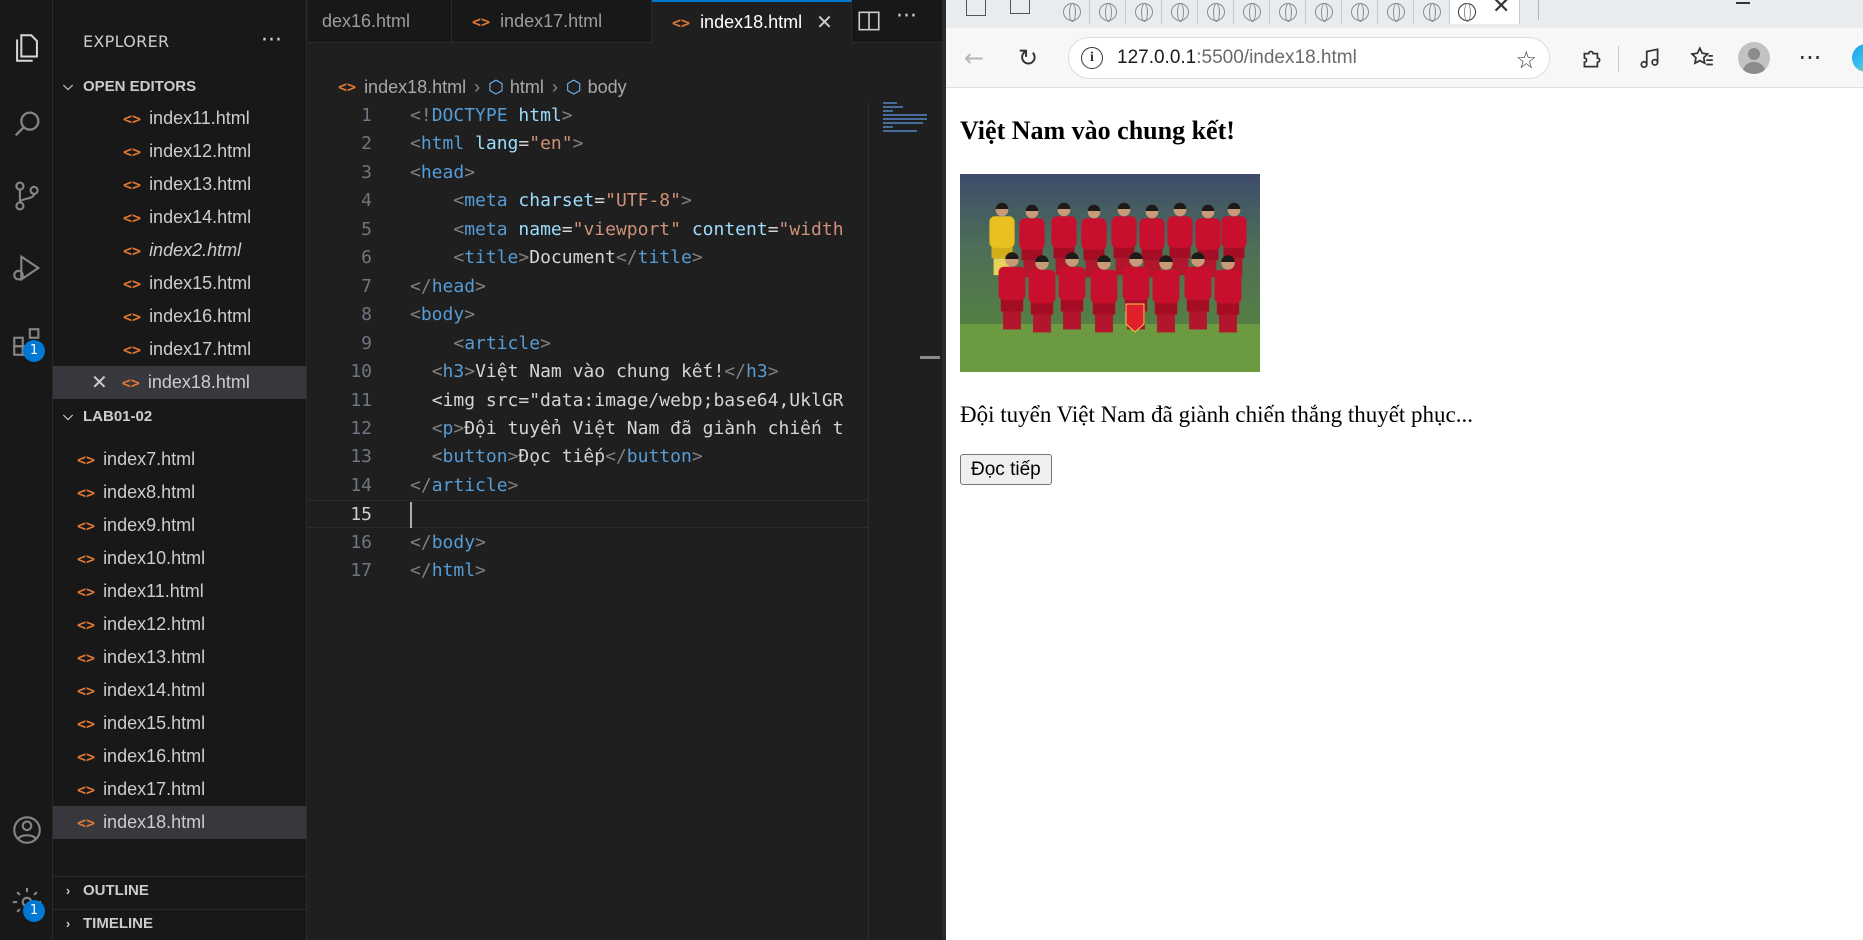 Image resolution: width=1863 pixels, height=940 pixels. What do you see at coordinates (179, 558) in the screenshot?
I see `folder-file-item: <> index10.html` at bounding box center [179, 558].